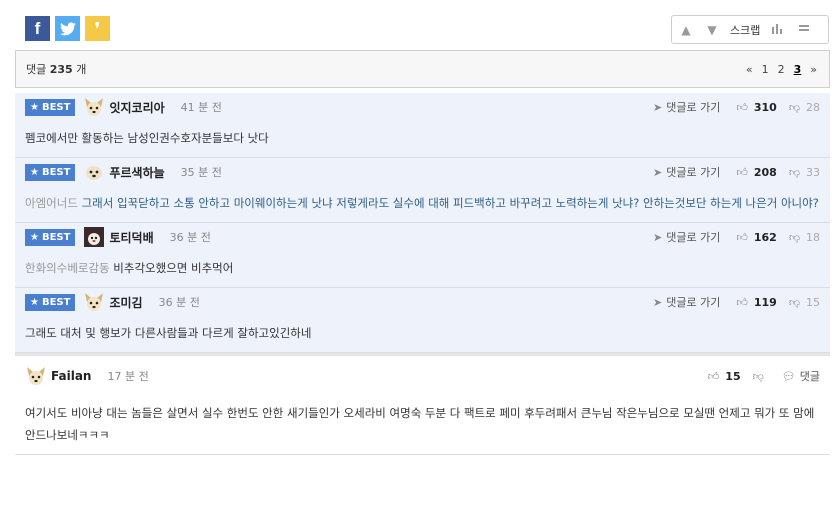 The width and height of the screenshot is (840, 524). I want to click on more-icon, so click(804, 29).